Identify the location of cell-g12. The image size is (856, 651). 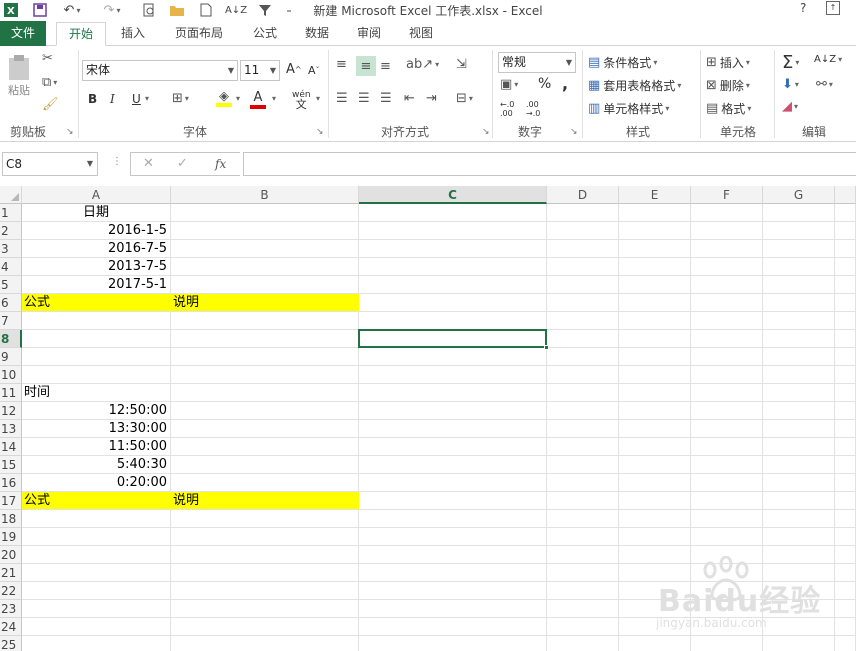
(799, 411).